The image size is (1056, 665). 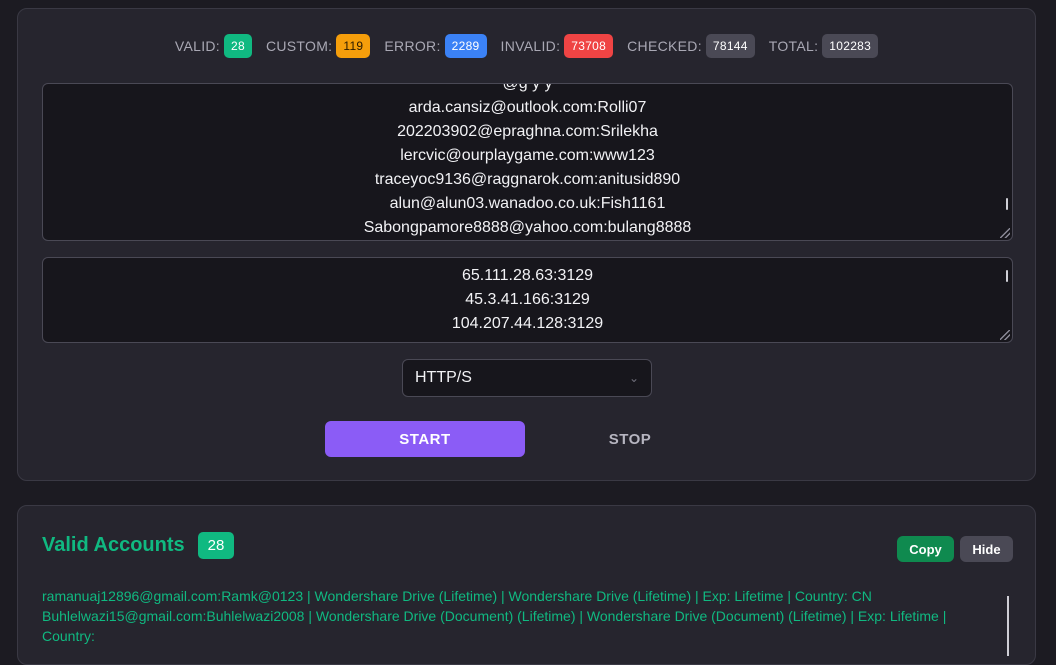 What do you see at coordinates (730, 46) in the screenshot?
I see `stat-badge: 78144` at bounding box center [730, 46].